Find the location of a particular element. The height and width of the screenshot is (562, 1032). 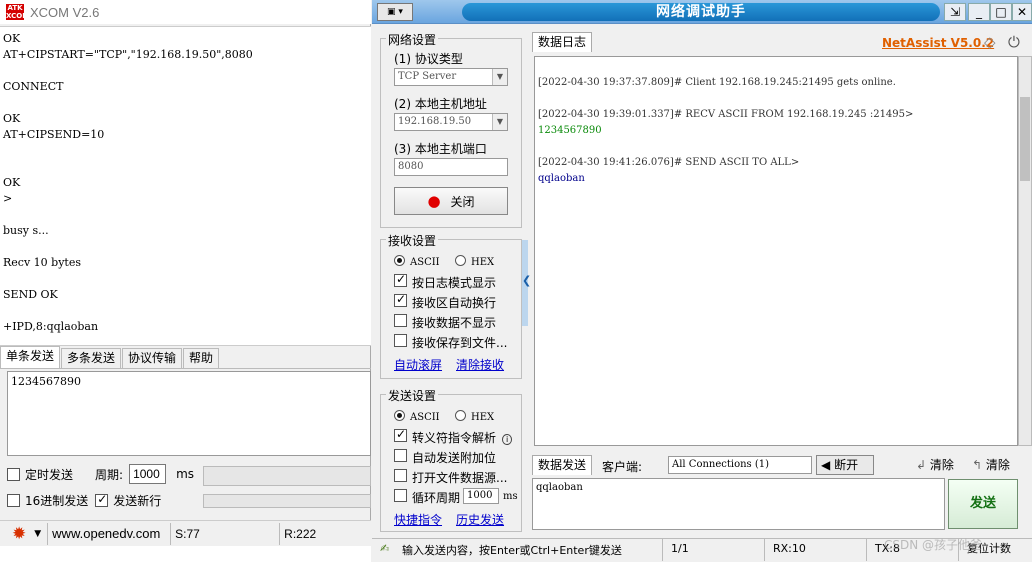

watermark: CSDN @孩子他爸 is located at coordinates (933, 545).